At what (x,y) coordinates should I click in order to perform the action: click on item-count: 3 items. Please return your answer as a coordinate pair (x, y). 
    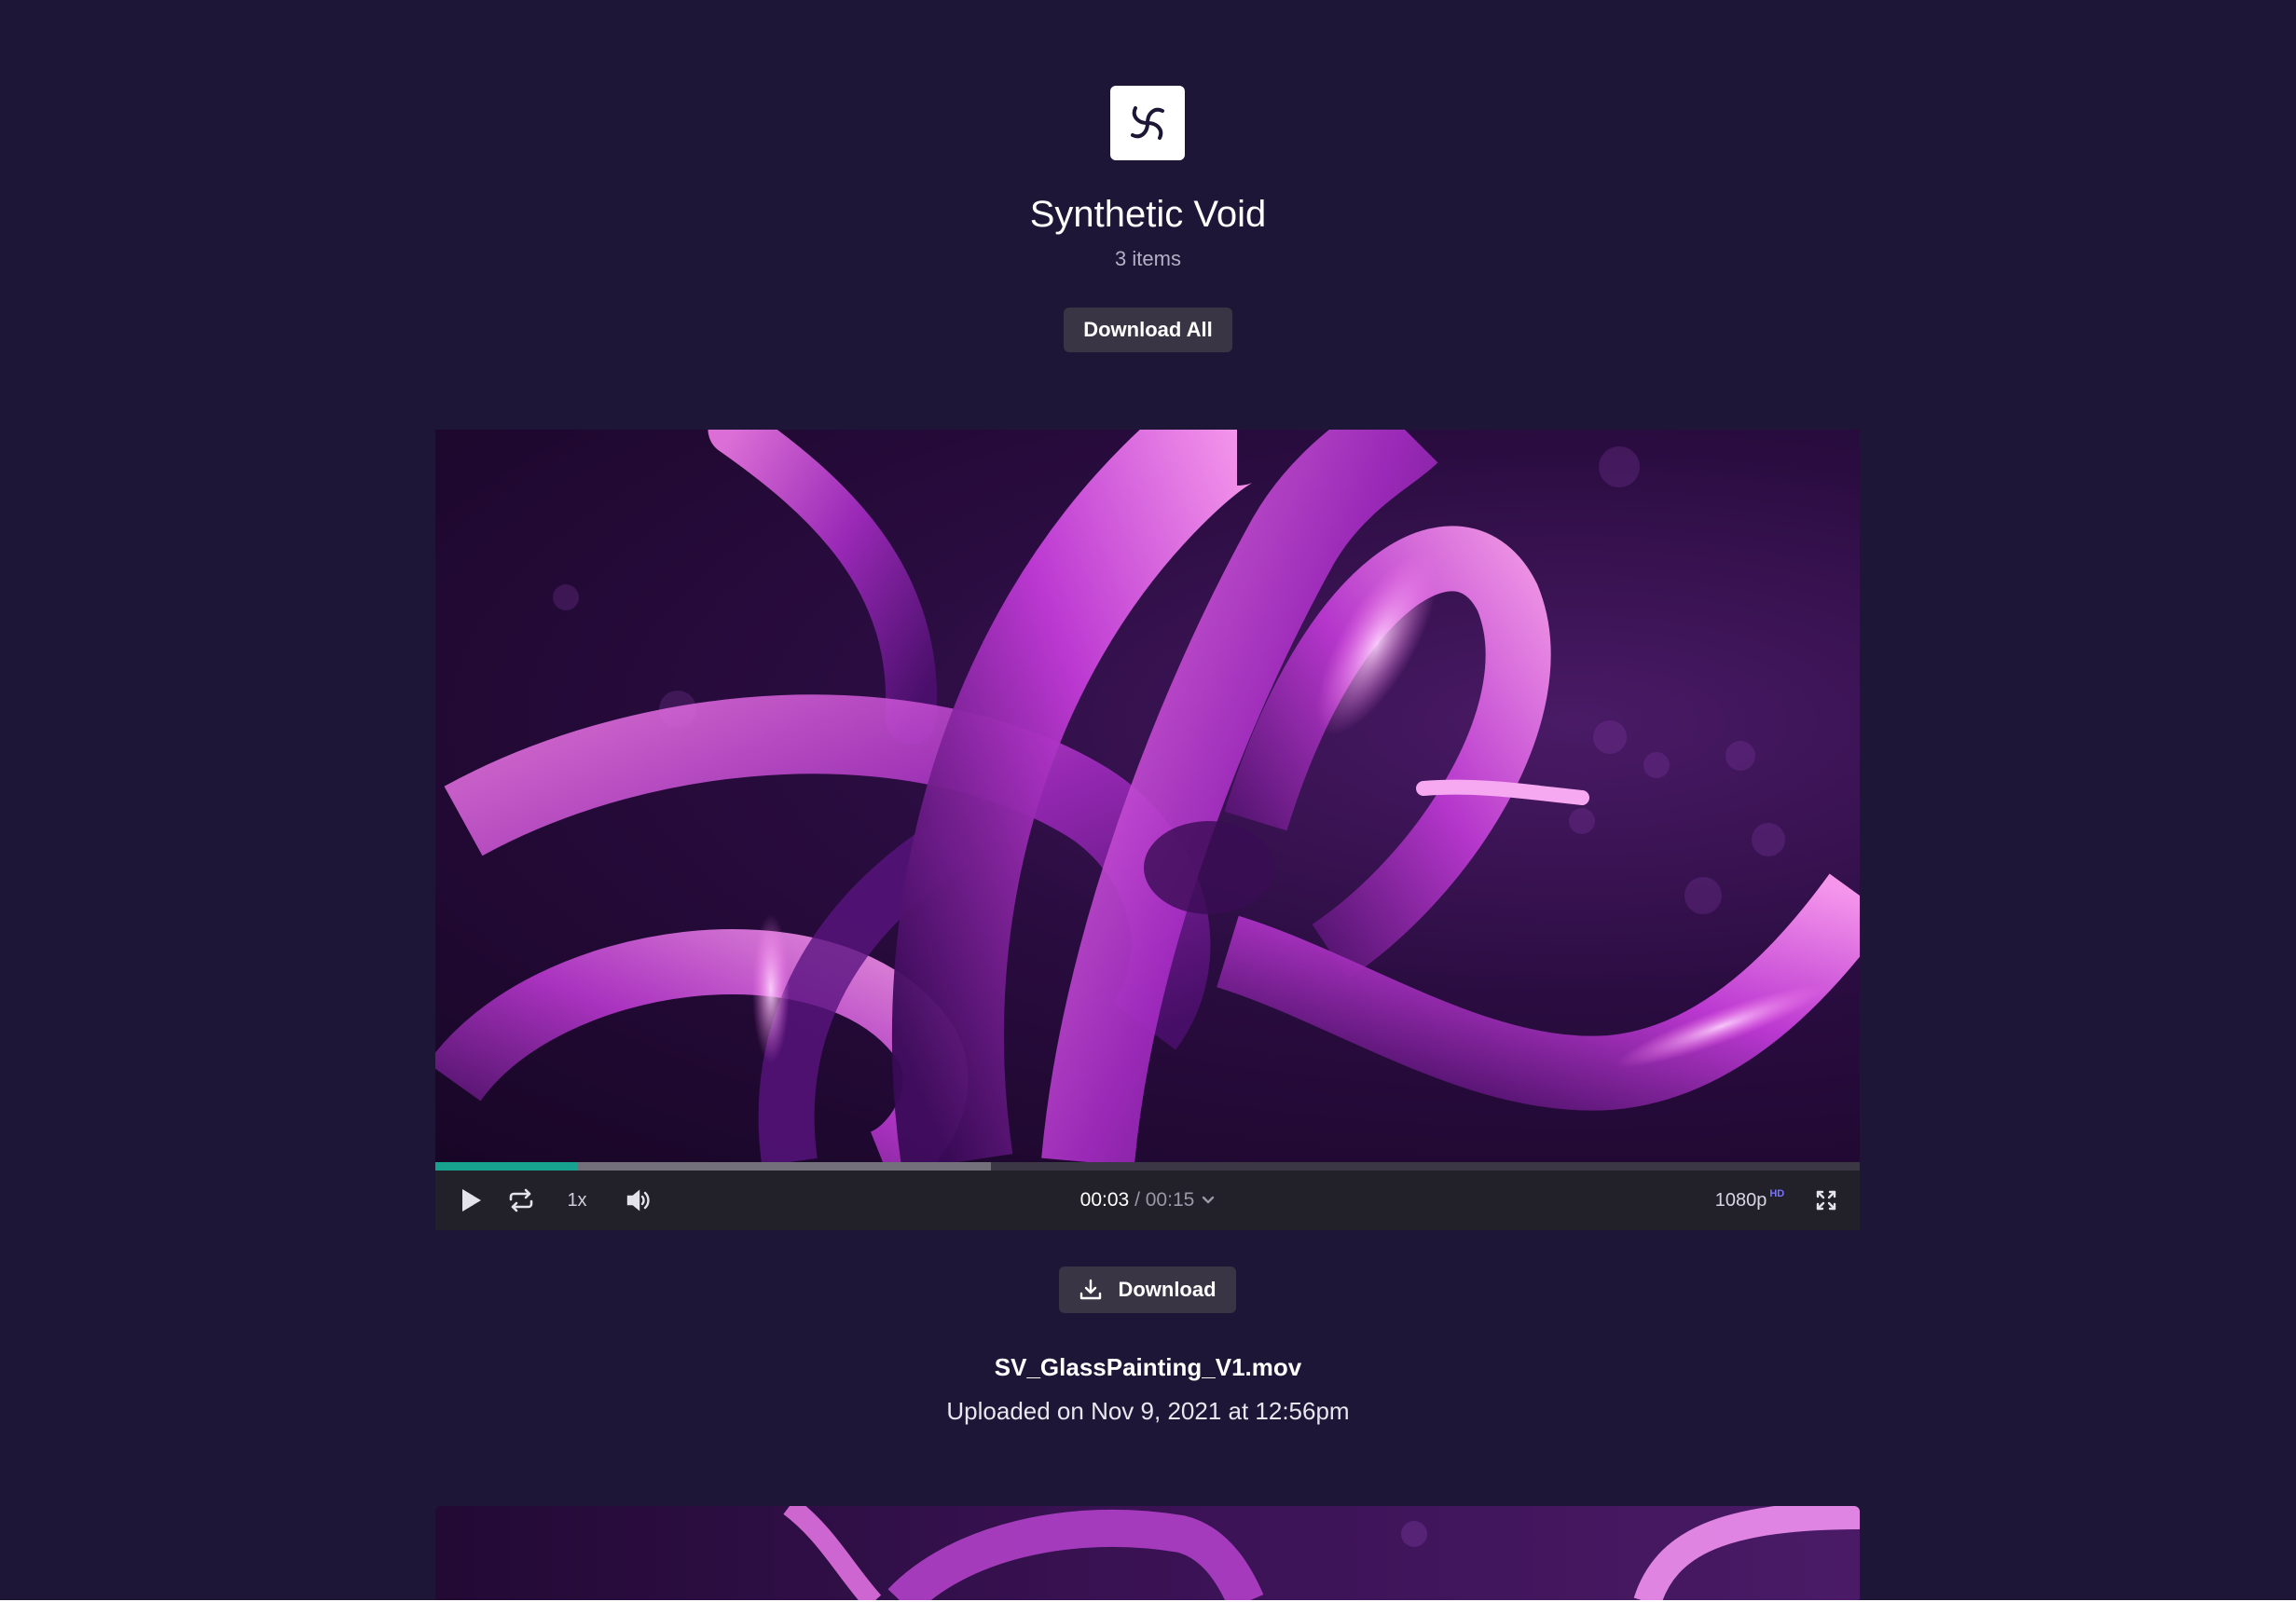
    Looking at the image, I should click on (1148, 258).